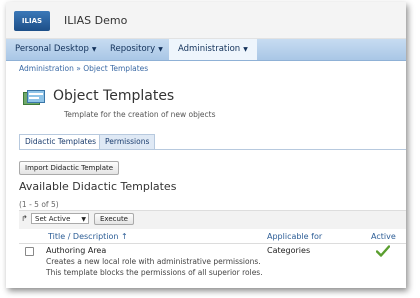  I want to click on breadcrumb-administration: Administration, so click(46, 68).